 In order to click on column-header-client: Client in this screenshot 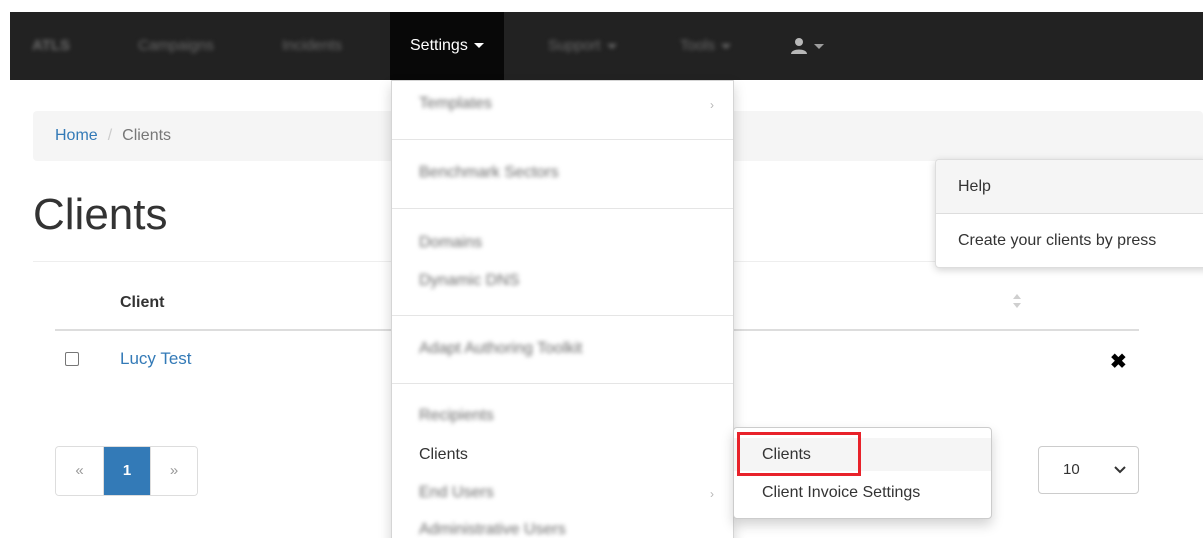, I will do `click(142, 303)`.